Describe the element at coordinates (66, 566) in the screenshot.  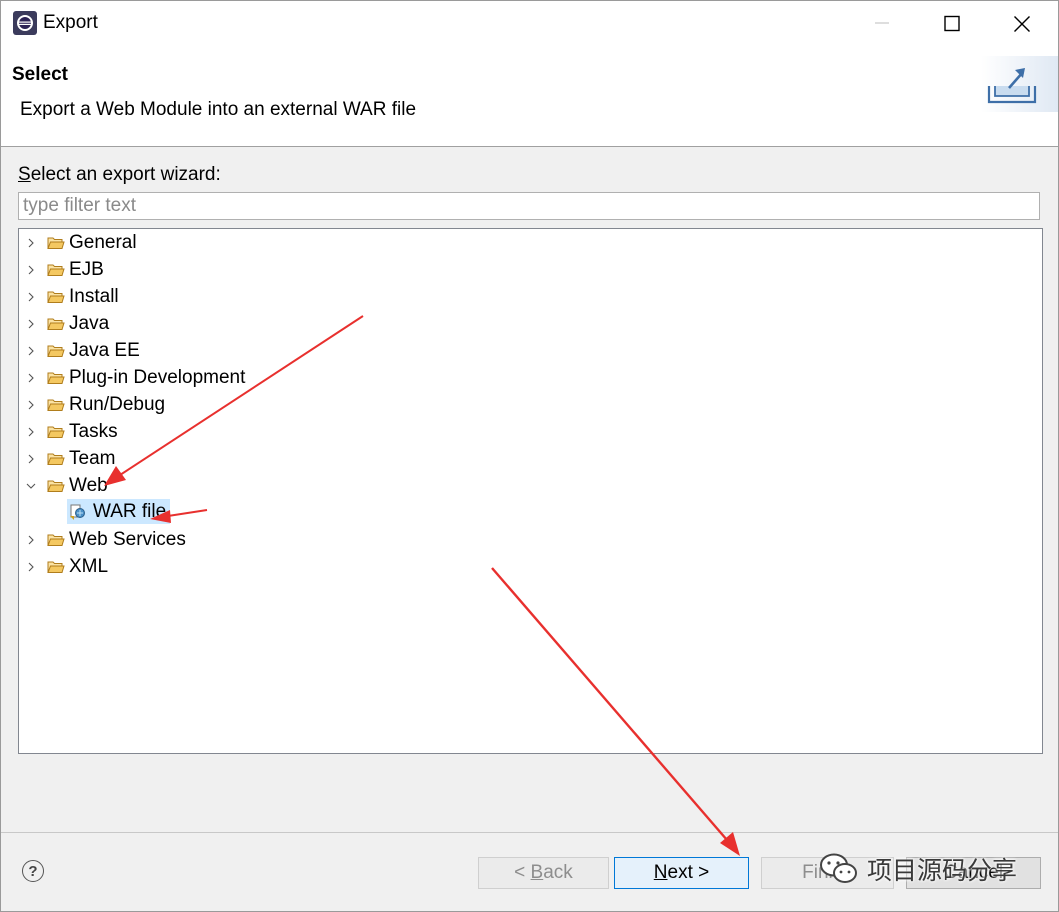
I see `tree-item-xml: XML` at that location.